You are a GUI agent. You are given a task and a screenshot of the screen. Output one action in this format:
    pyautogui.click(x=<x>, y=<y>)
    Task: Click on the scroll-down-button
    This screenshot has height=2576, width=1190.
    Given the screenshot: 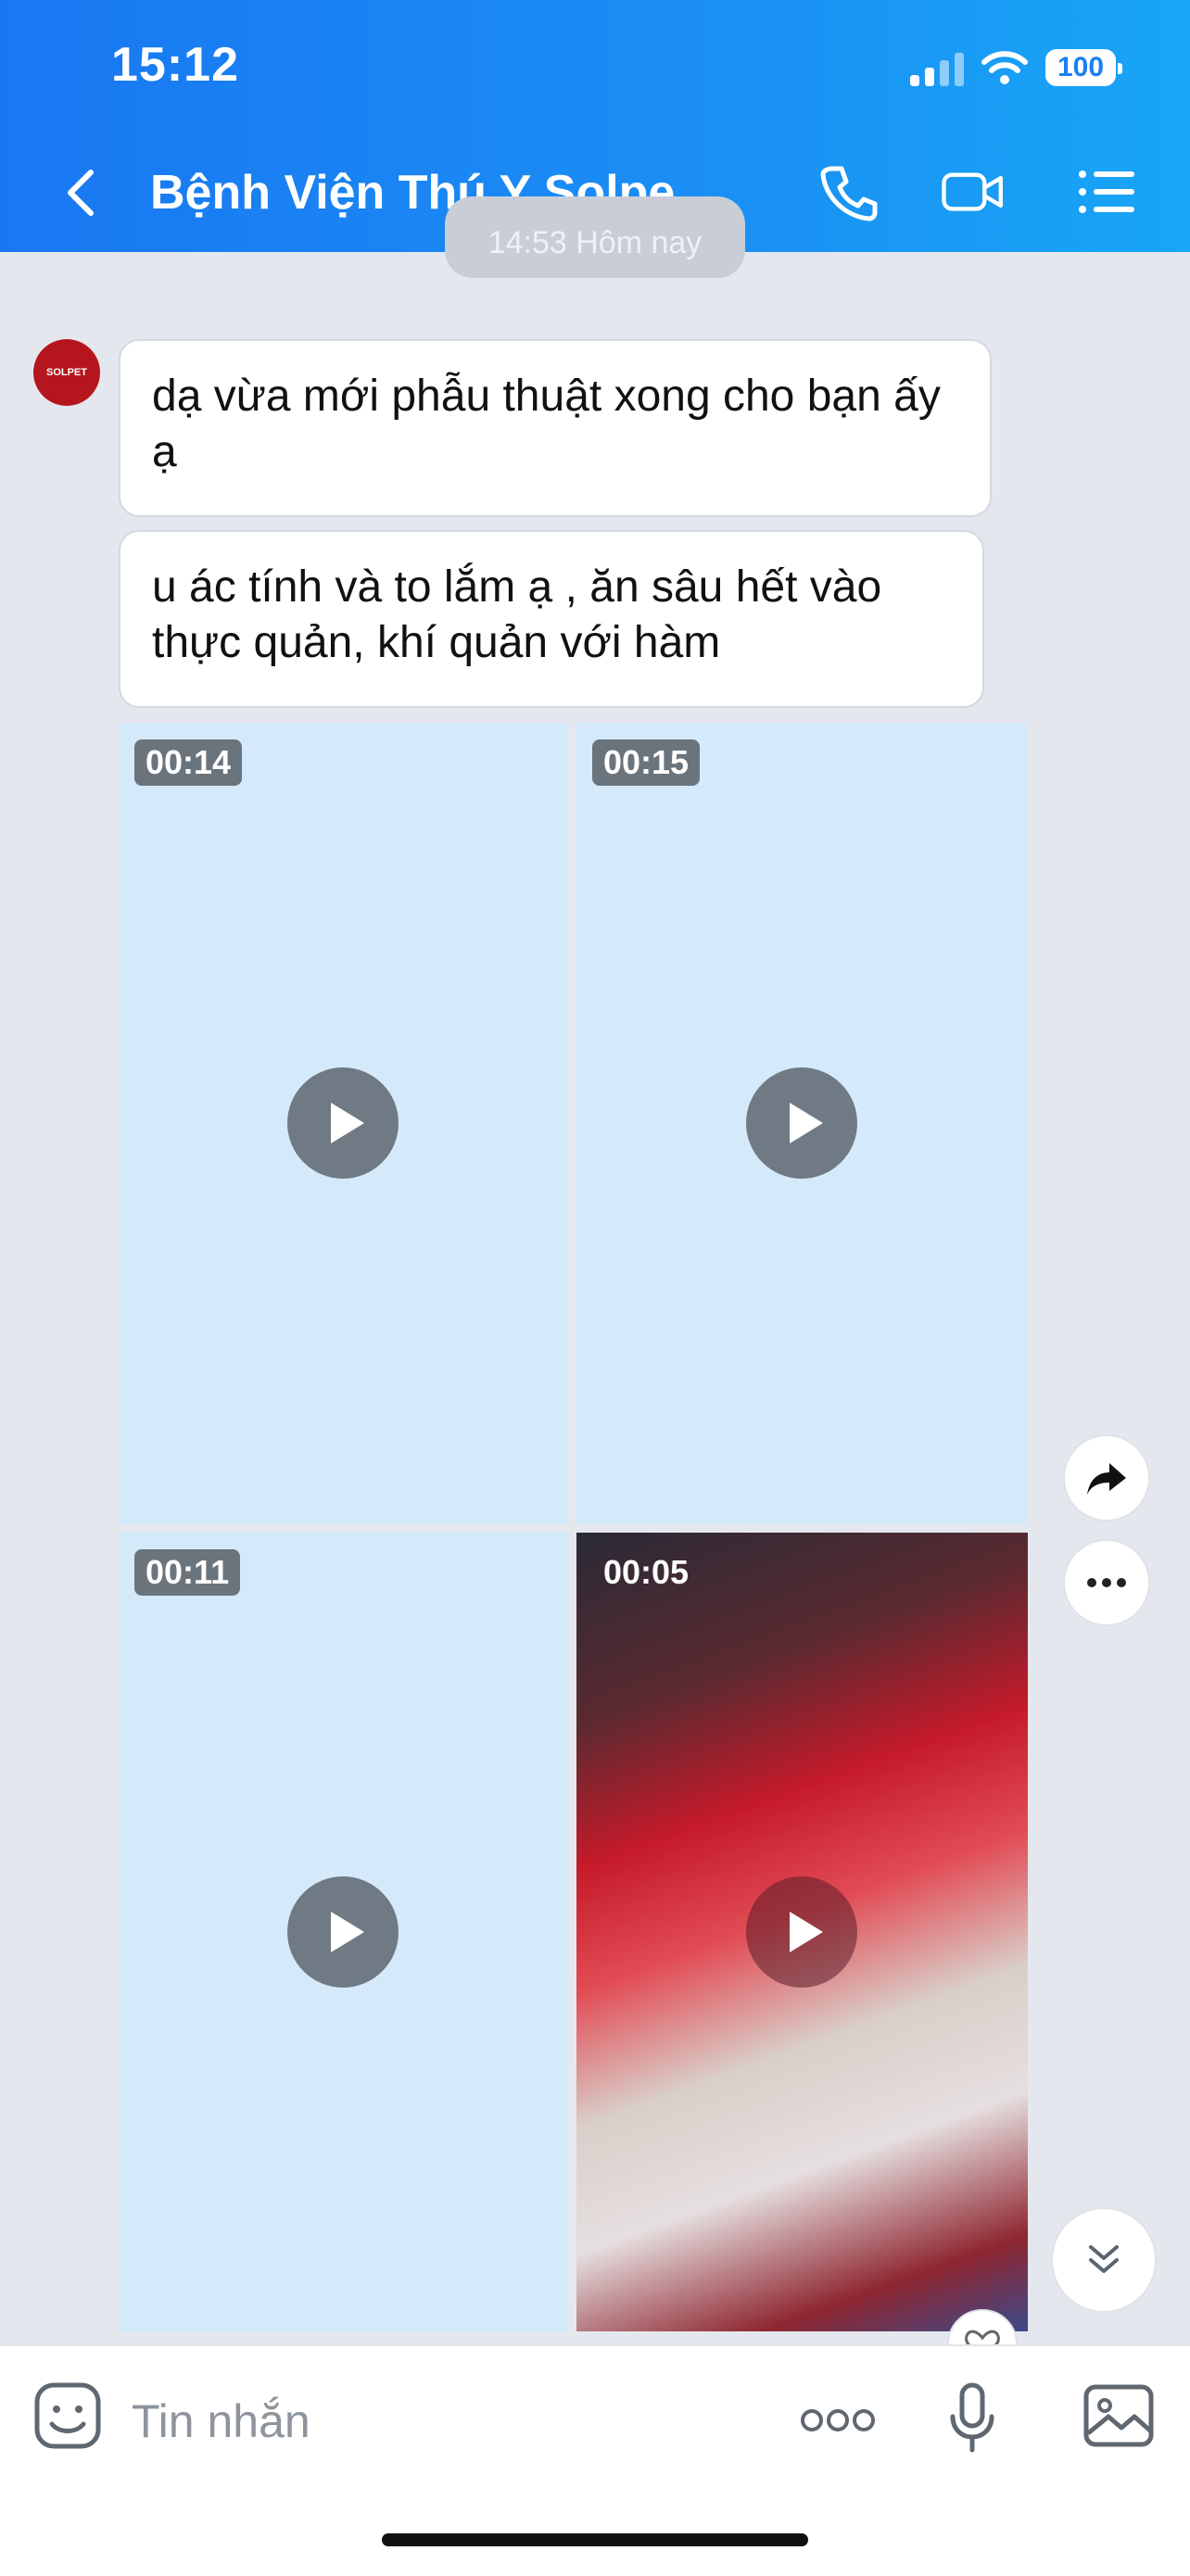 What is the action you would take?
    pyautogui.click(x=1104, y=2260)
    